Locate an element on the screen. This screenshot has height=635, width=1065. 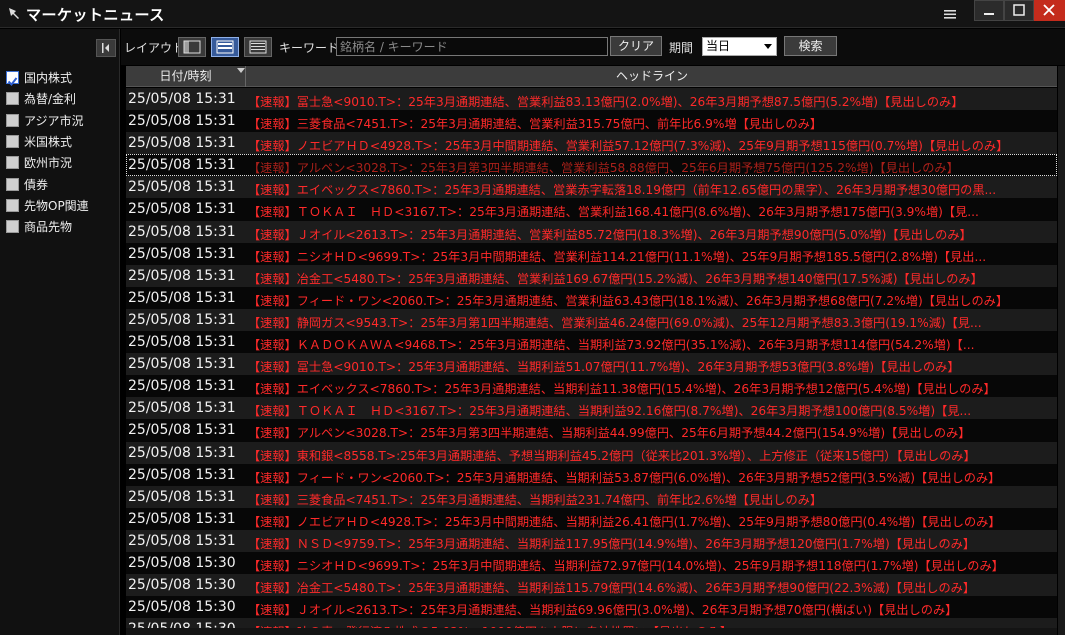
category-item: アジア市況 is located at coordinates (61, 121).